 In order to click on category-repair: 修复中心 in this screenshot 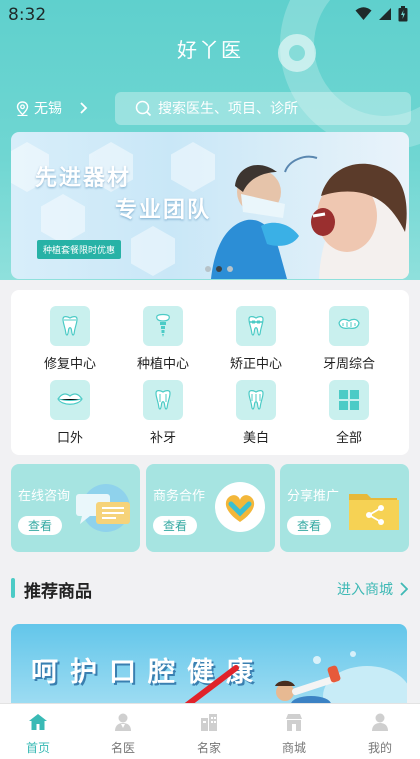, I will do `click(70, 339)`.